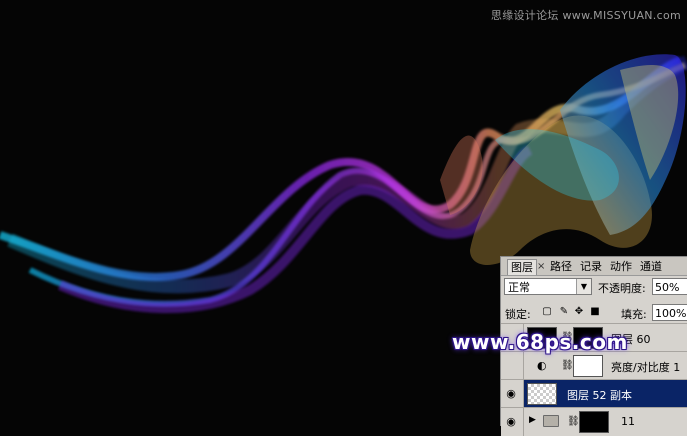 This screenshot has height=436, width=687. Describe the element at coordinates (599, 395) in the screenshot. I see `layer-name: 图层 52 副本` at that location.